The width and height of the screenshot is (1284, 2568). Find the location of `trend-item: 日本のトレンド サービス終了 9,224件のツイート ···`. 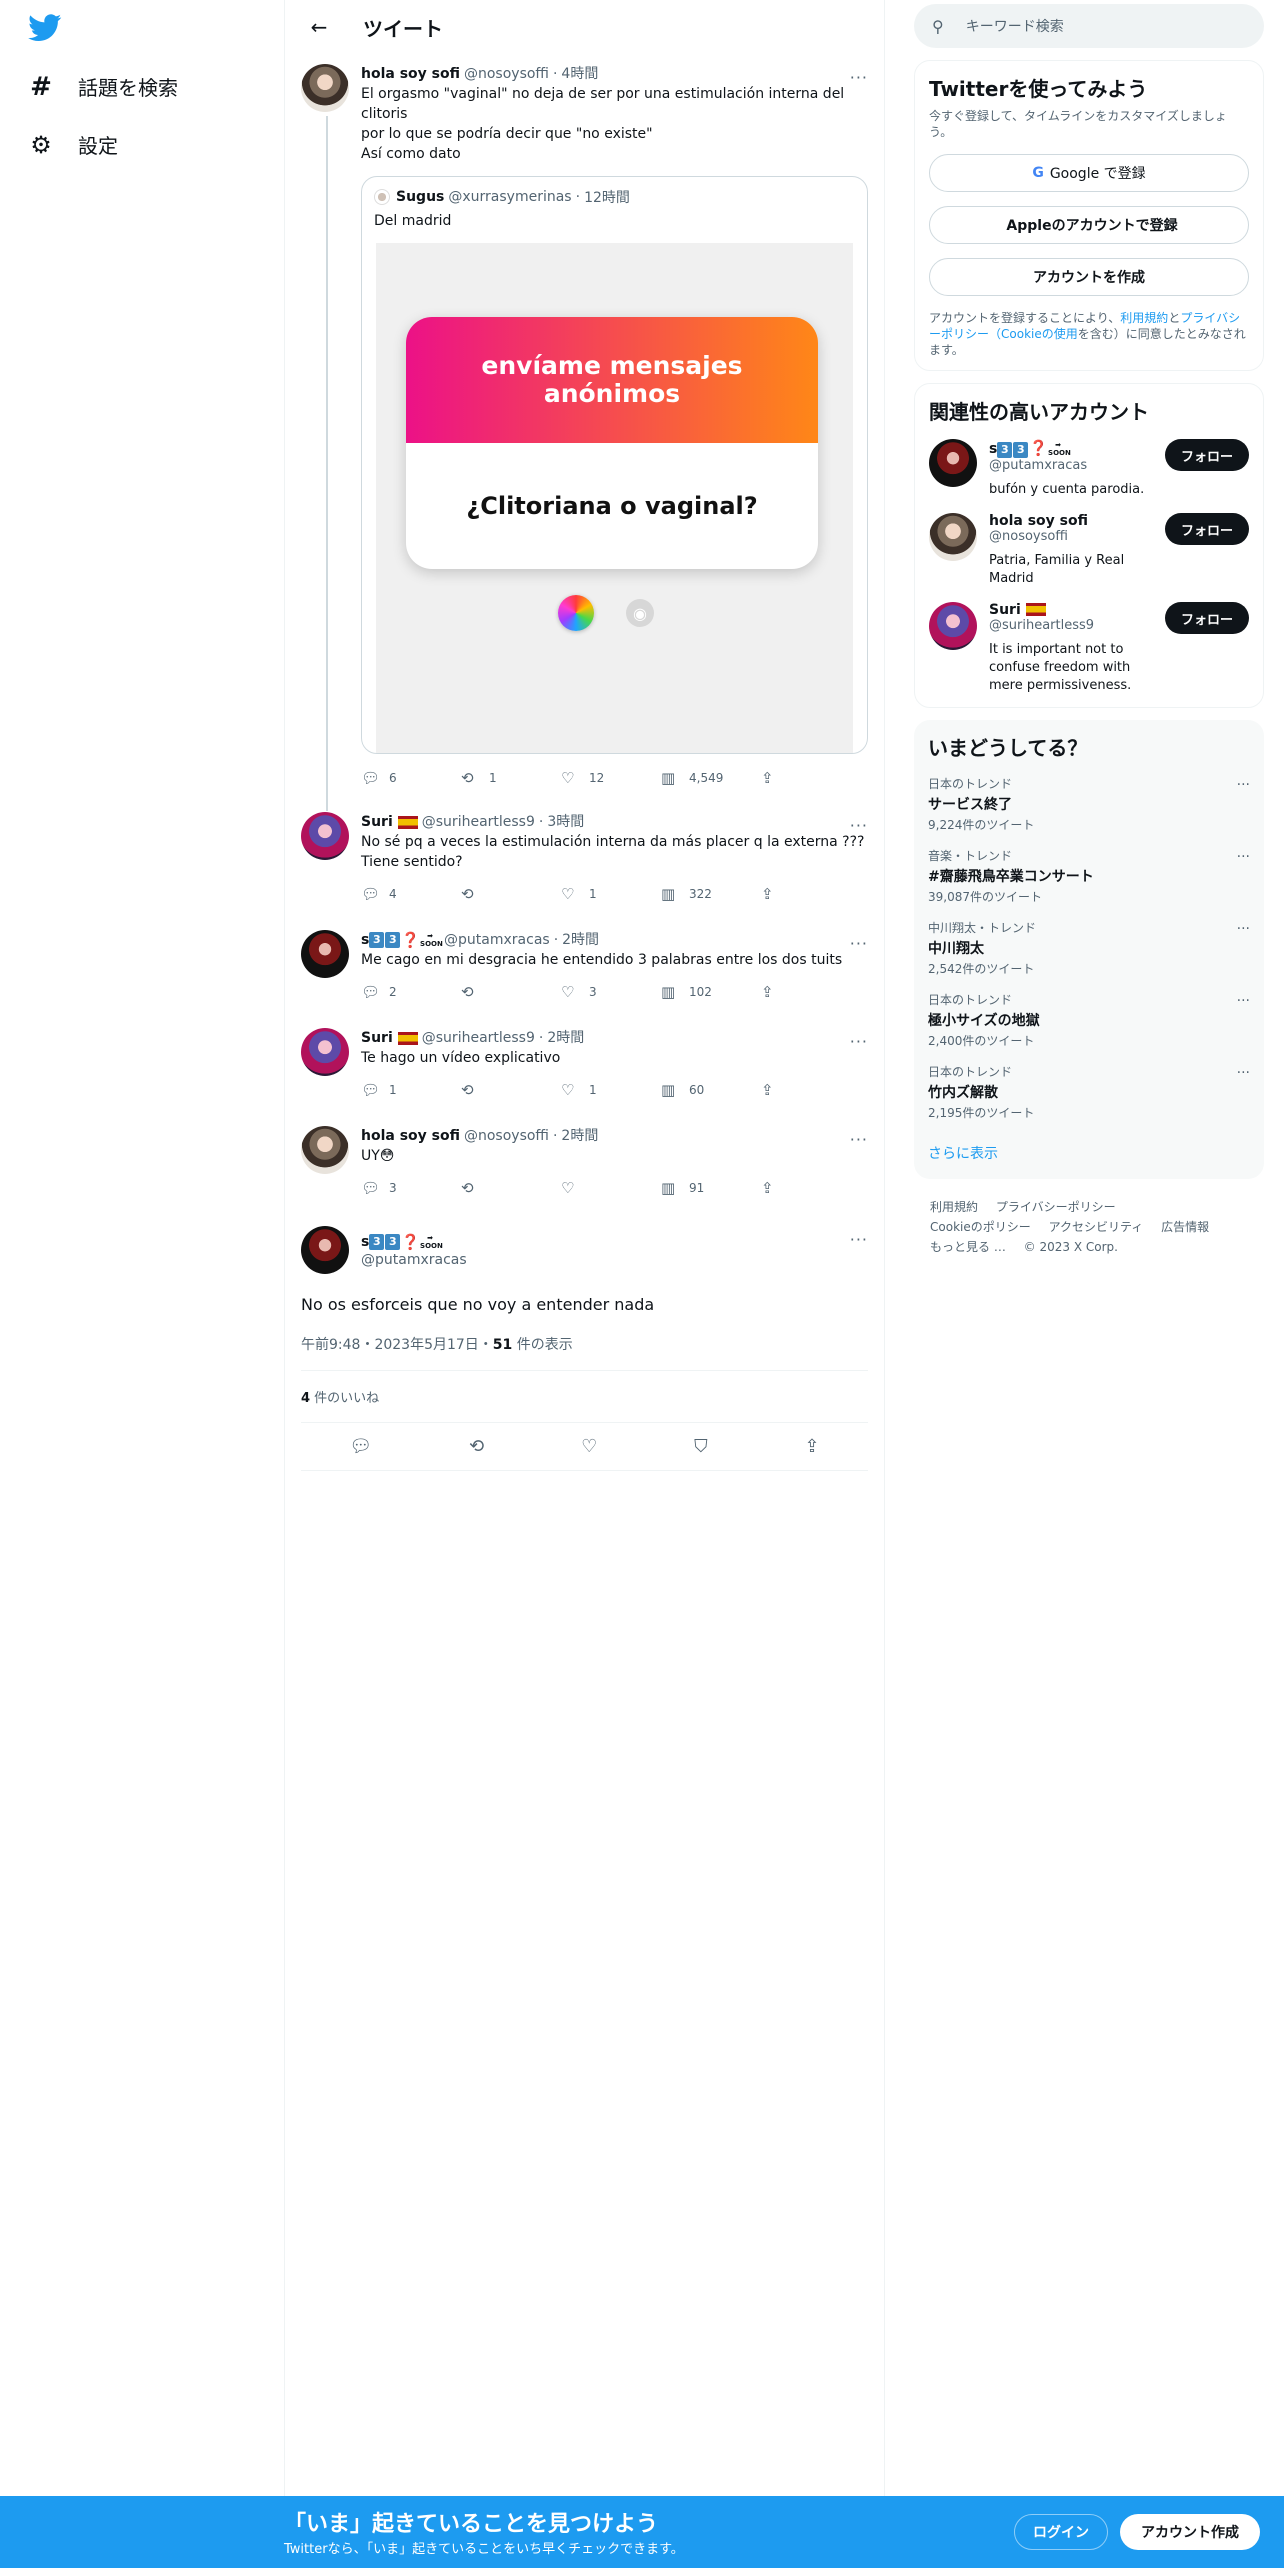

trend-item: 日本のトレンド サービス終了 9,224件のツイート ··· is located at coordinates (1089, 804).